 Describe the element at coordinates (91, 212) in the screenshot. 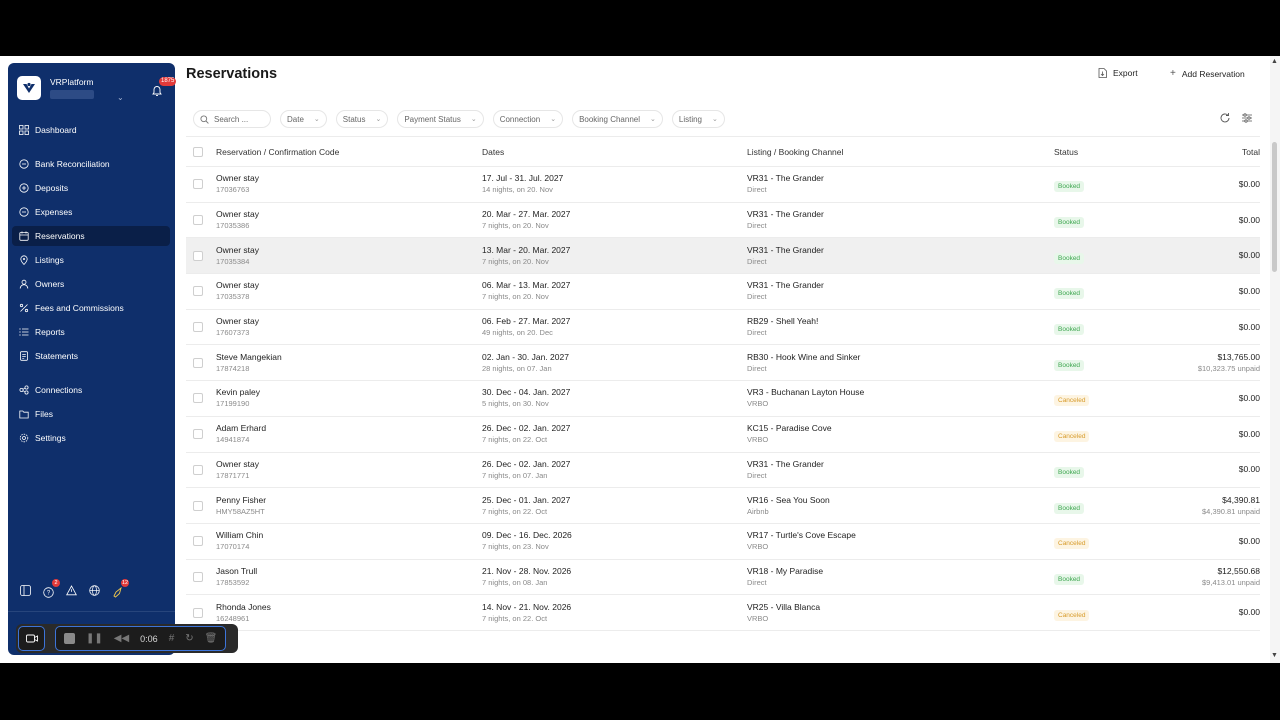

I see `sidebar-item-expenses: Expenses` at that location.